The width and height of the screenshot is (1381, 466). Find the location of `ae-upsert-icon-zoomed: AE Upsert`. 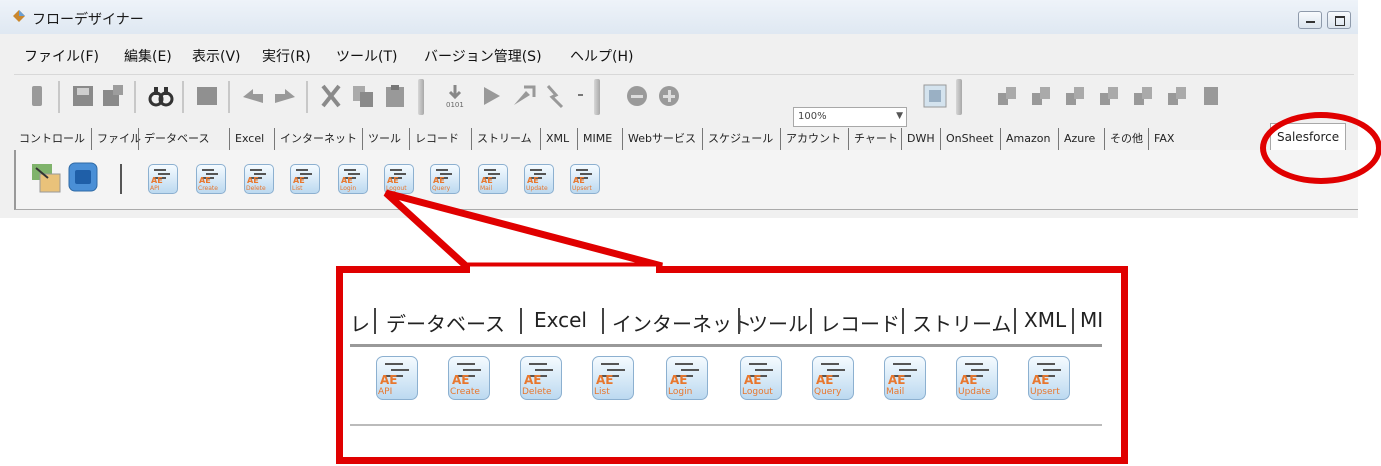

ae-upsert-icon-zoomed: AE Upsert is located at coordinates (1049, 378).